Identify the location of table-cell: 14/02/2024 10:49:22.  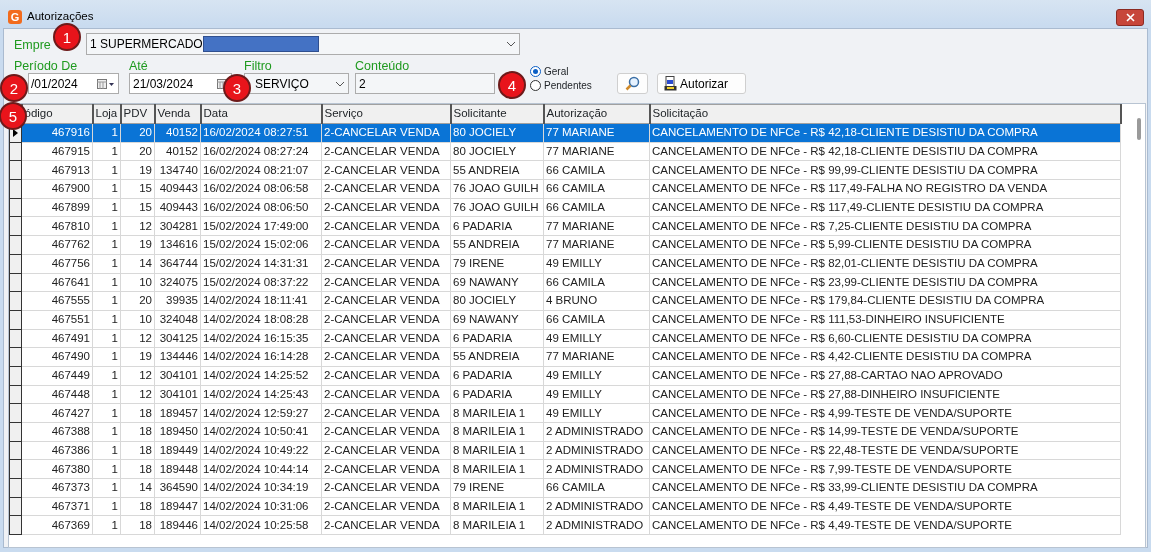
(261, 450).